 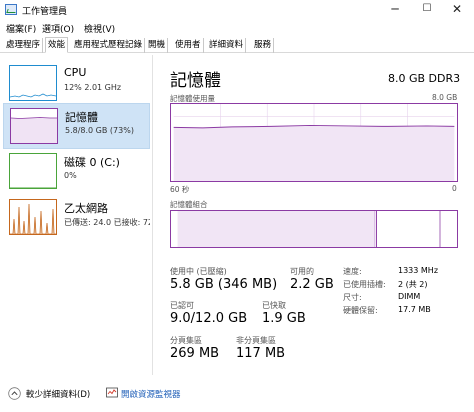 I want to click on tab-services: 服務, so click(x=263, y=45).